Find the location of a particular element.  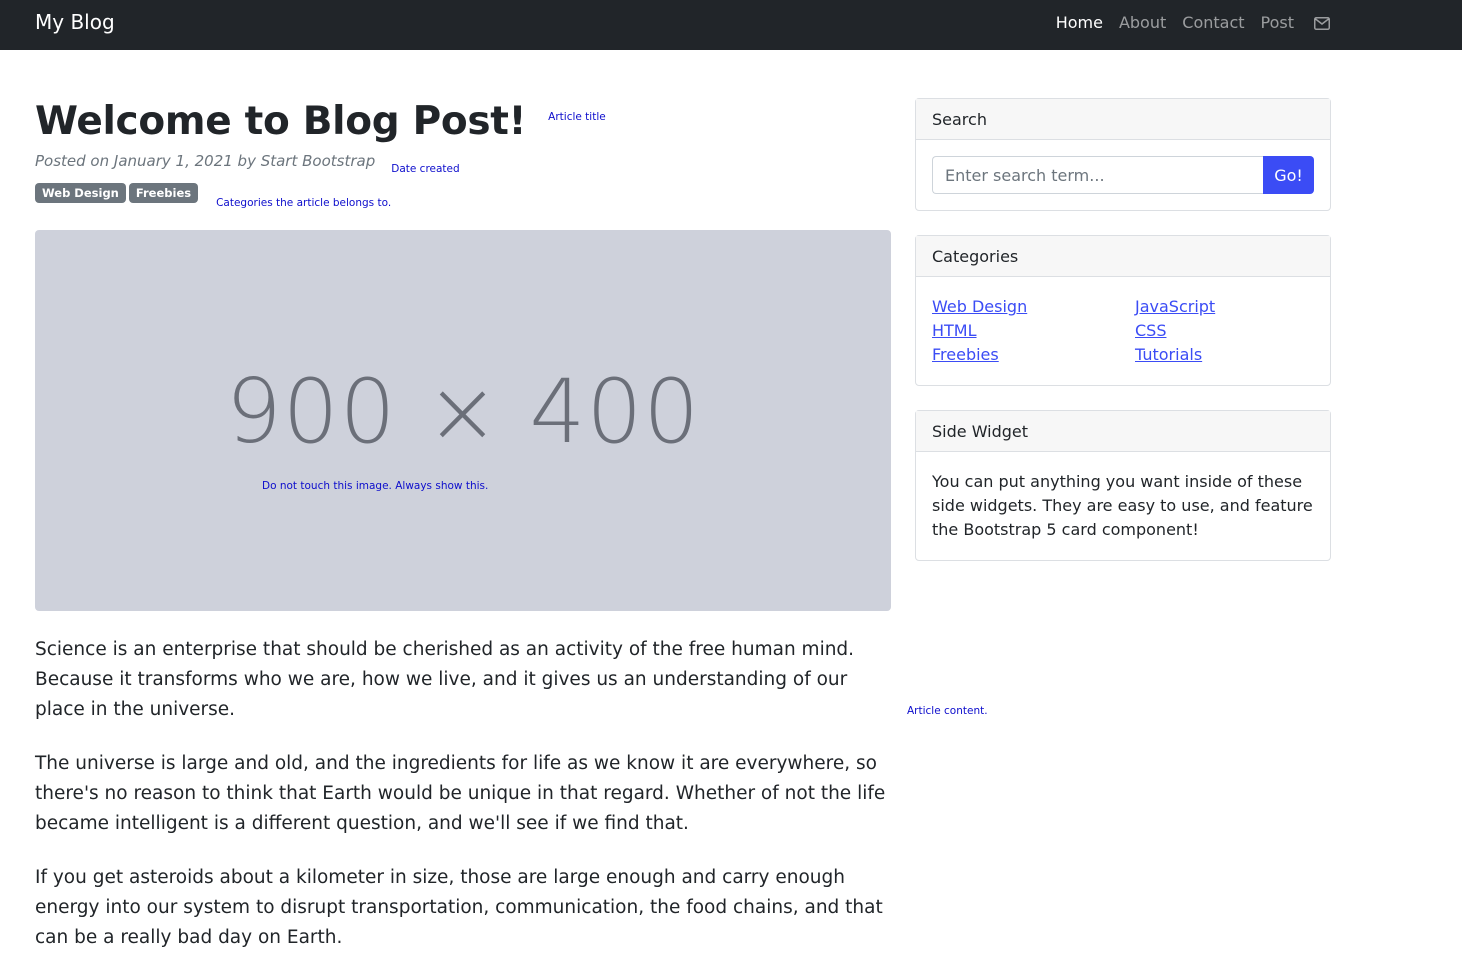

categories-card-header: Categories is located at coordinates (1123, 256).